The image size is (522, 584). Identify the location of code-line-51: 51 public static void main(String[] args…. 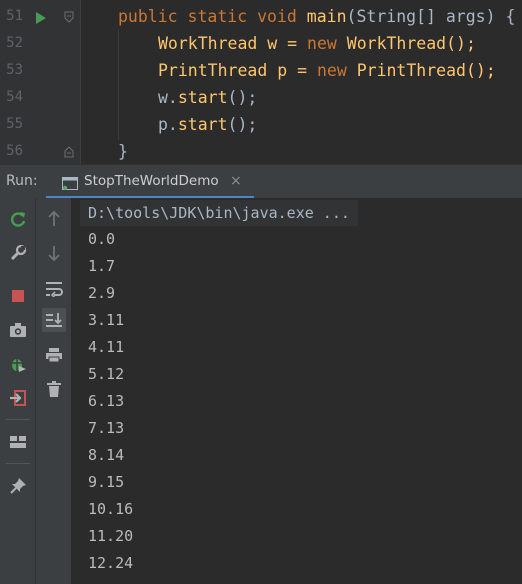
(261, 16).